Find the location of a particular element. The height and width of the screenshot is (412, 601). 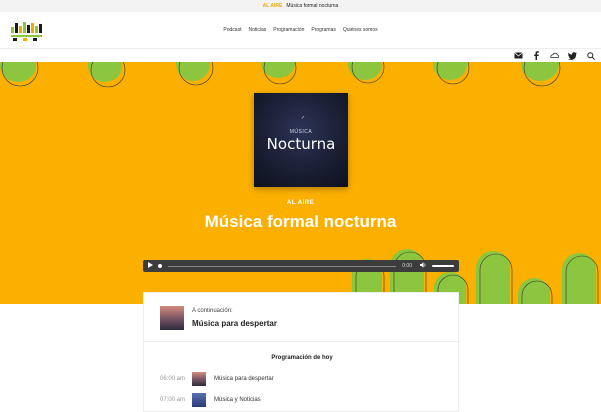

search-icon is located at coordinates (590, 55).